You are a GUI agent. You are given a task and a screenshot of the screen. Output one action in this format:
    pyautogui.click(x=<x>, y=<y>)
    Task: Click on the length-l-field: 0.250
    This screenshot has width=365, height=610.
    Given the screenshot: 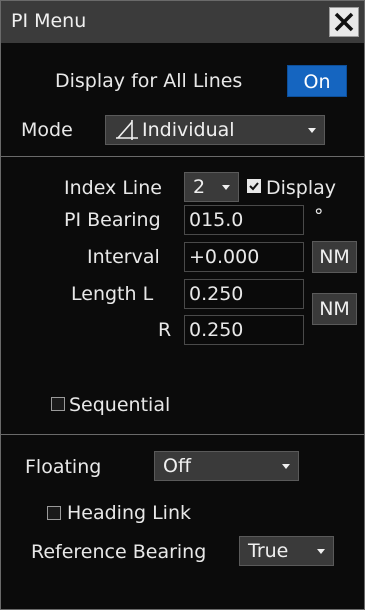 What is the action you would take?
    pyautogui.click(x=244, y=294)
    